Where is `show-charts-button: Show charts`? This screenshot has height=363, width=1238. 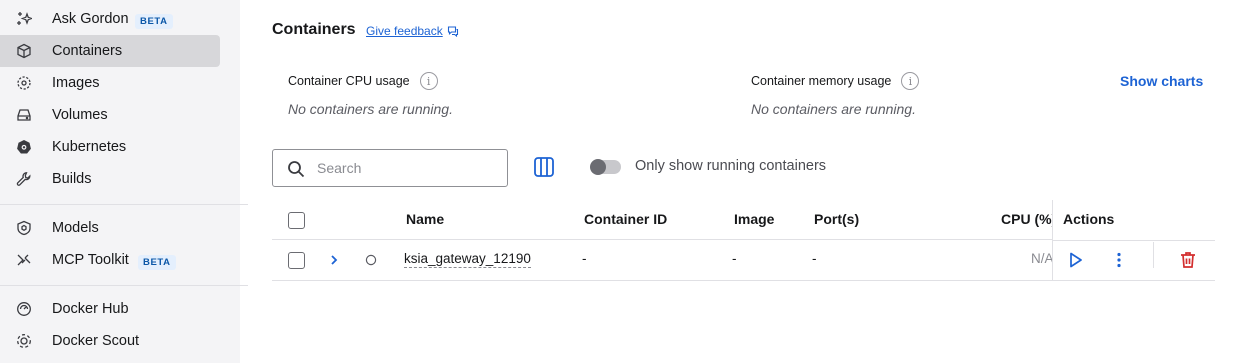
show-charts-button: Show charts is located at coordinates (1161, 81).